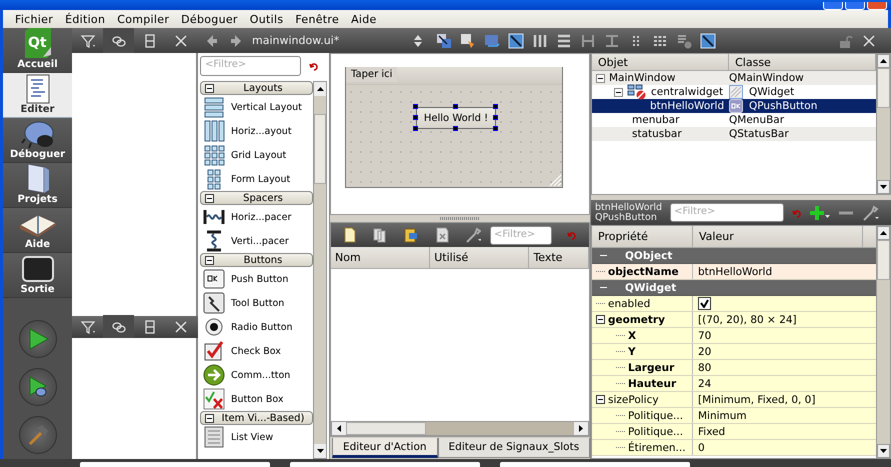  Describe the element at coordinates (256, 179) in the screenshot. I see `widget-item: Form Layout` at that location.